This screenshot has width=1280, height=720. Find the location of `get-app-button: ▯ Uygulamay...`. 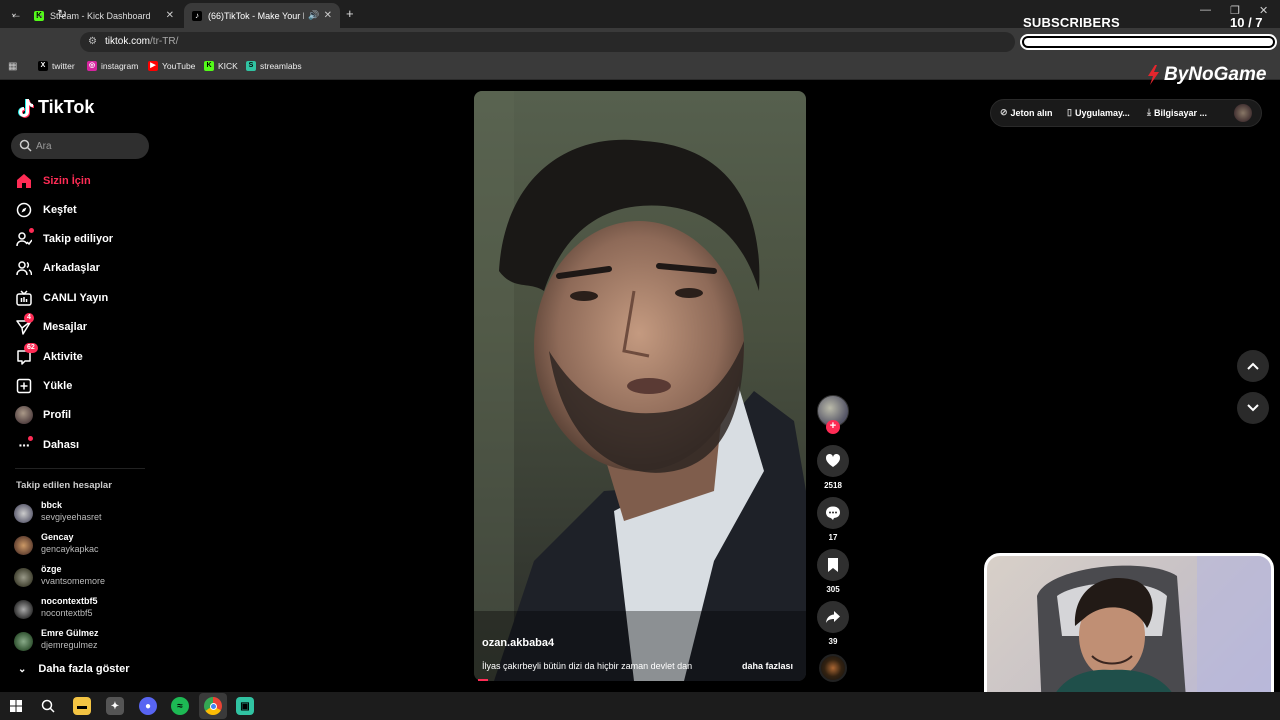

get-app-button: ▯ Uygulamay... is located at coordinates (1098, 112).